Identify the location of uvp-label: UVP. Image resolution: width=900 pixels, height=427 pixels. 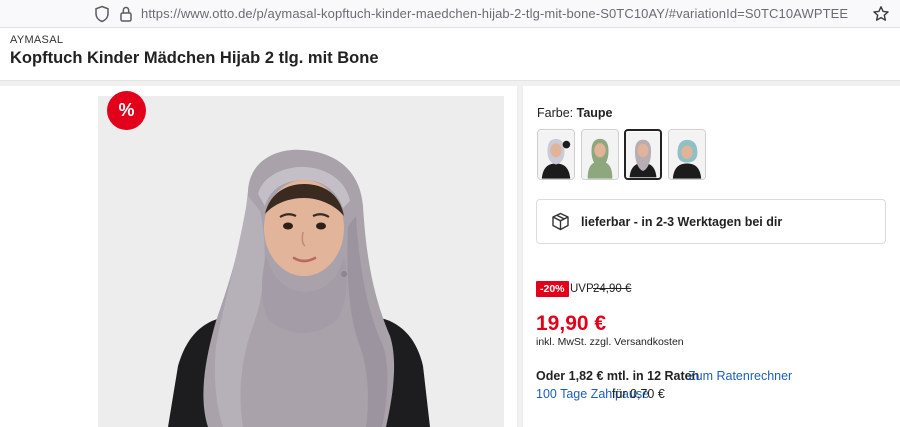
(582, 289).